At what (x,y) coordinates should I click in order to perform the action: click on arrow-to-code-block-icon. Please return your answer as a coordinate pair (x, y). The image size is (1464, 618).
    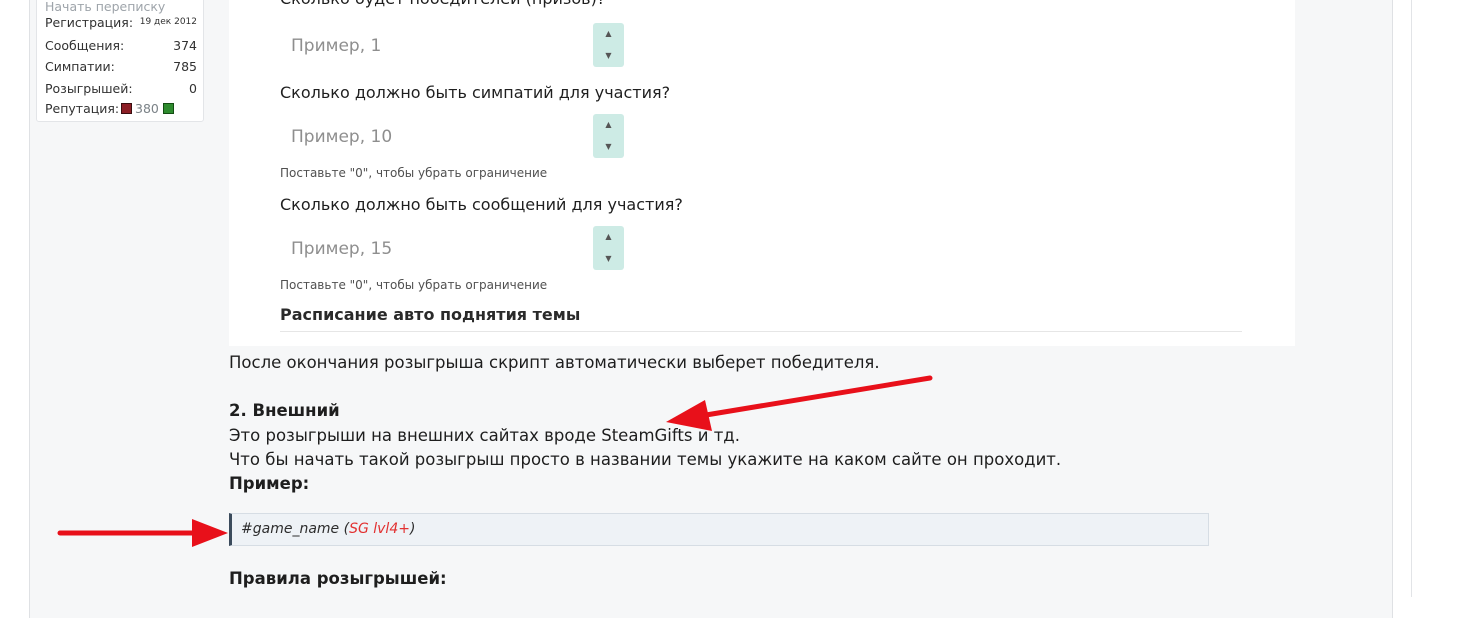
    Looking at the image, I should click on (142, 533).